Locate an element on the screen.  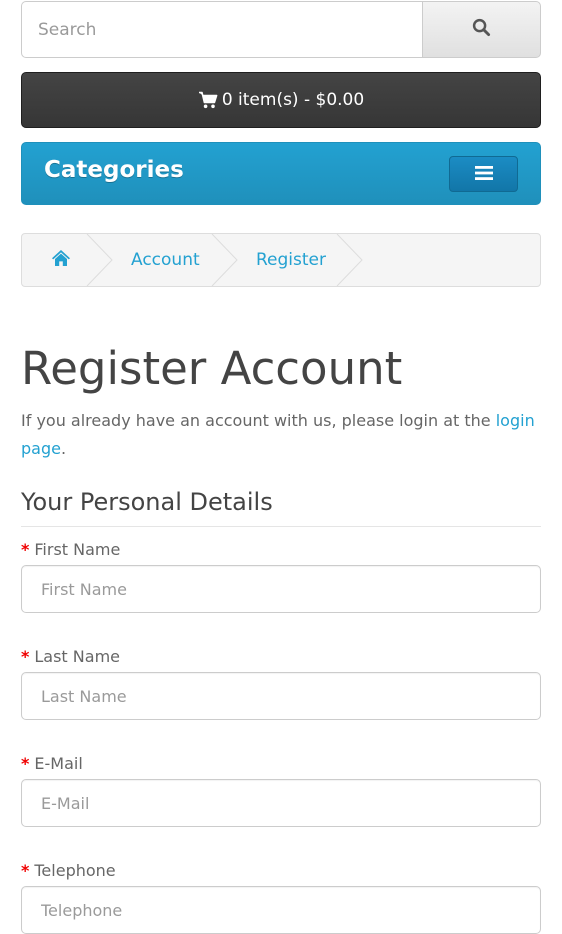
search-input is located at coordinates (221, 29).